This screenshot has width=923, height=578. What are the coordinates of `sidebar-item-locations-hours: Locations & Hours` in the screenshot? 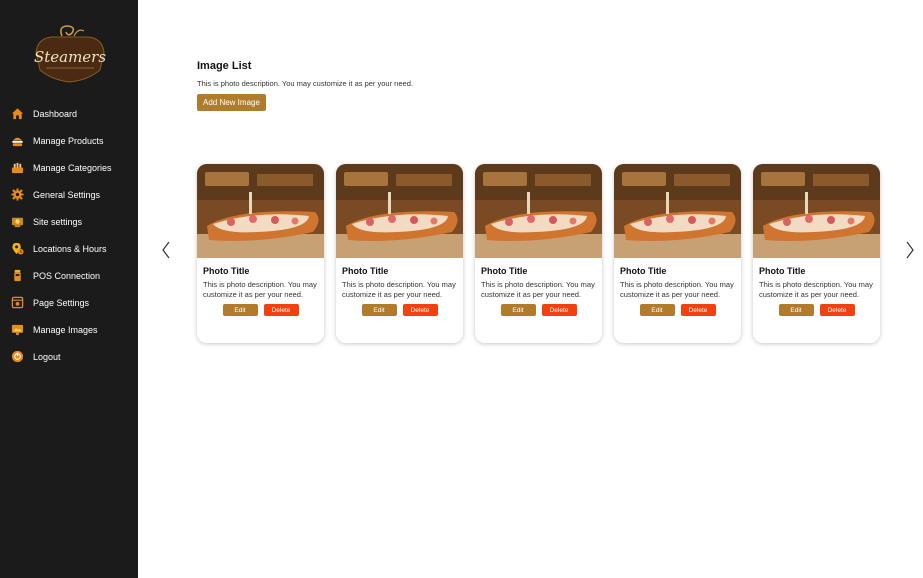 It's located at (69, 248).